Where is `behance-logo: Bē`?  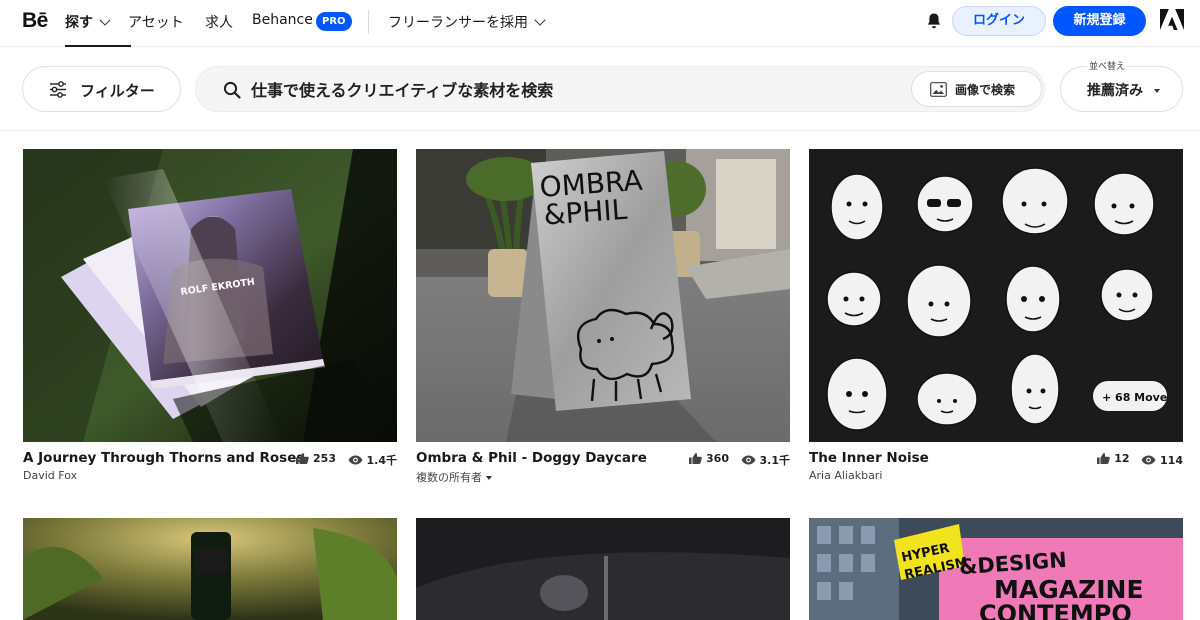
behance-logo: Bē is located at coordinates (35, 21).